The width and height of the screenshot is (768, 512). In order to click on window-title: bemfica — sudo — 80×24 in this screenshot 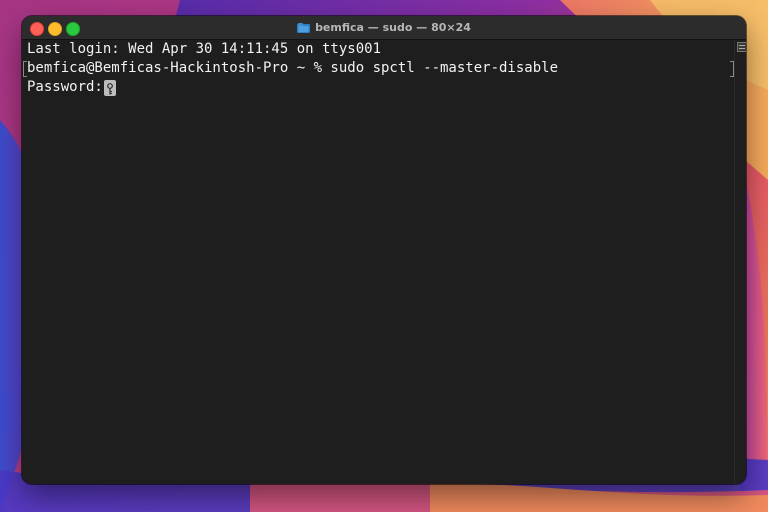, I will do `click(384, 27)`.